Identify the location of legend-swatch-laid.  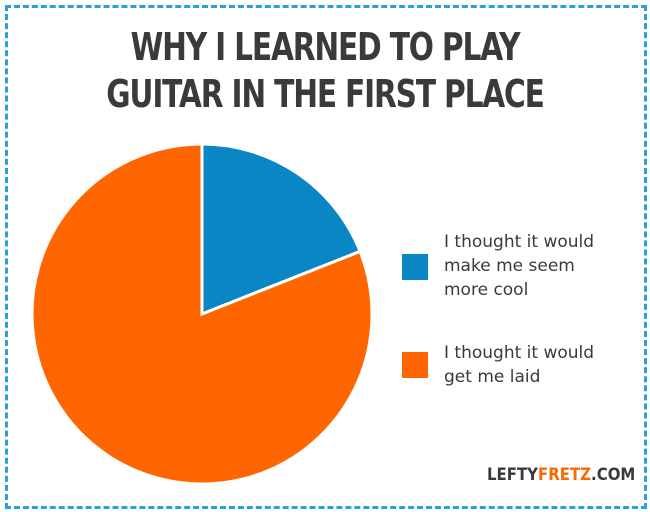
(415, 365).